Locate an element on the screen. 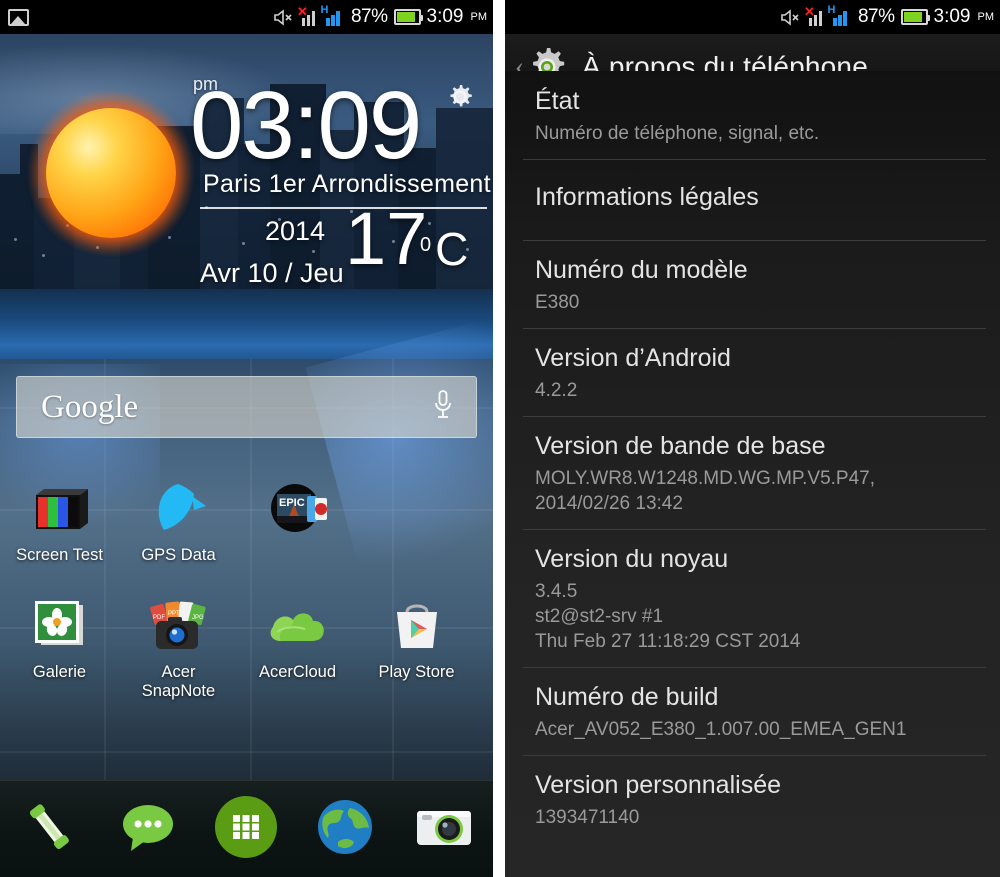 This screenshot has height=877, width=1000. list-item-subtitle: 4.2.2 is located at coordinates (556, 390).